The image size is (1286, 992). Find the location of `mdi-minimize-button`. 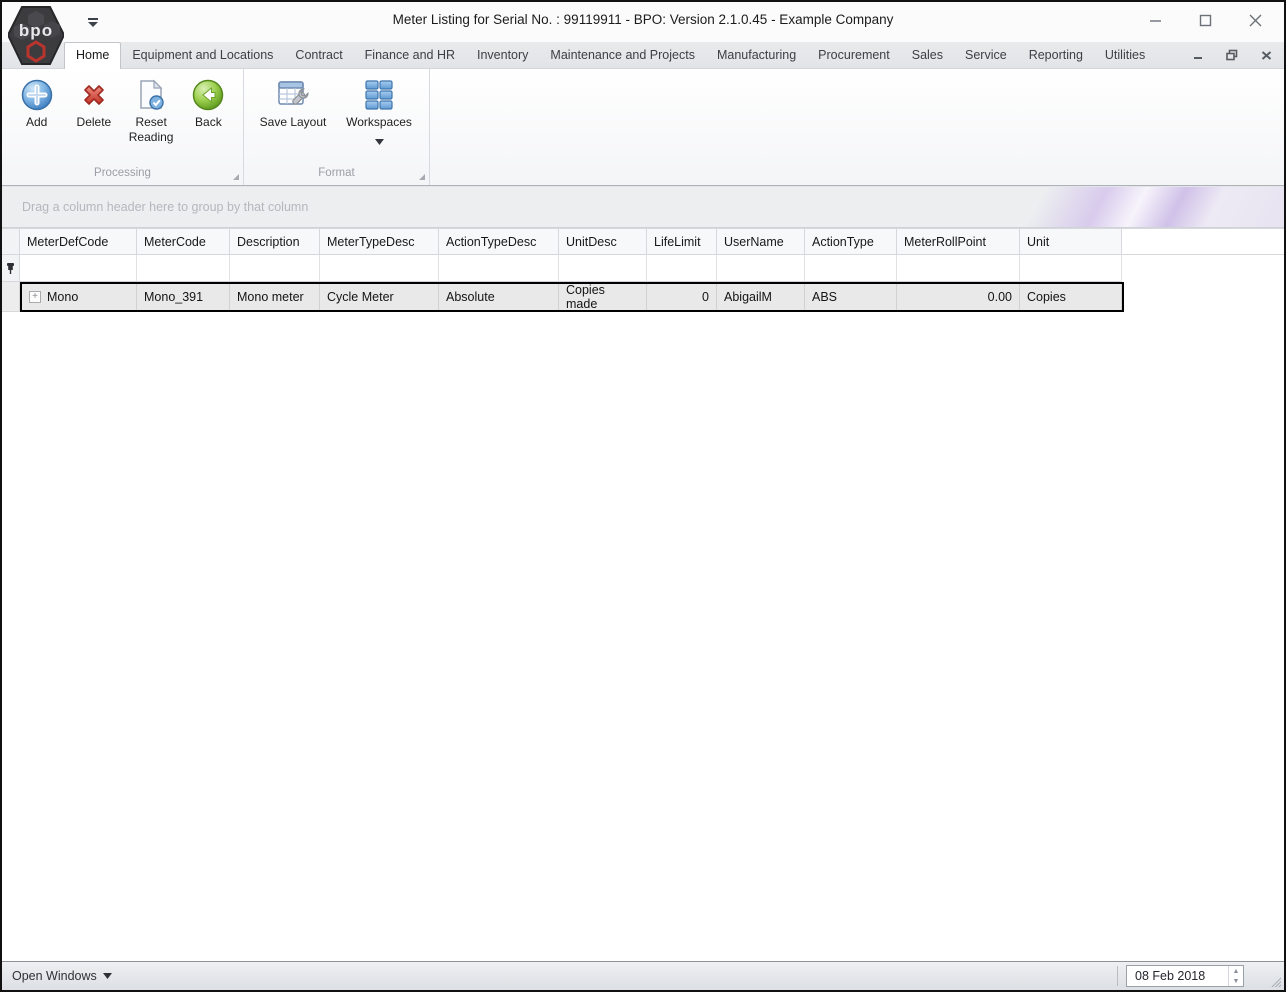

mdi-minimize-button is located at coordinates (1198, 55).